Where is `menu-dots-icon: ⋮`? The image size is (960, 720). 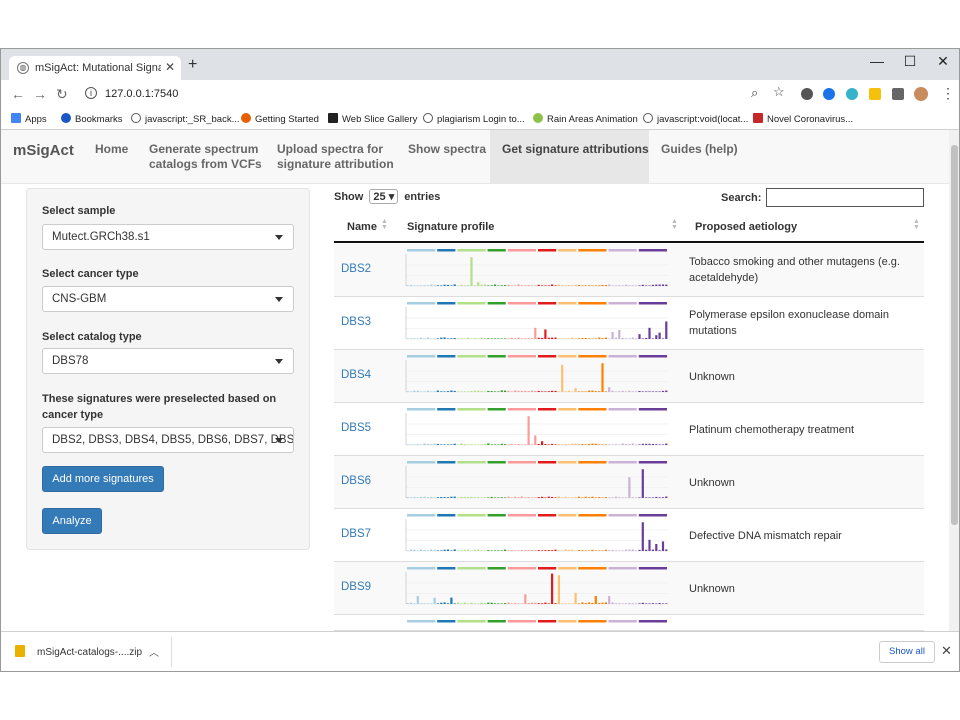 menu-dots-icon: ⋮ is located at coordinates (948, 93).